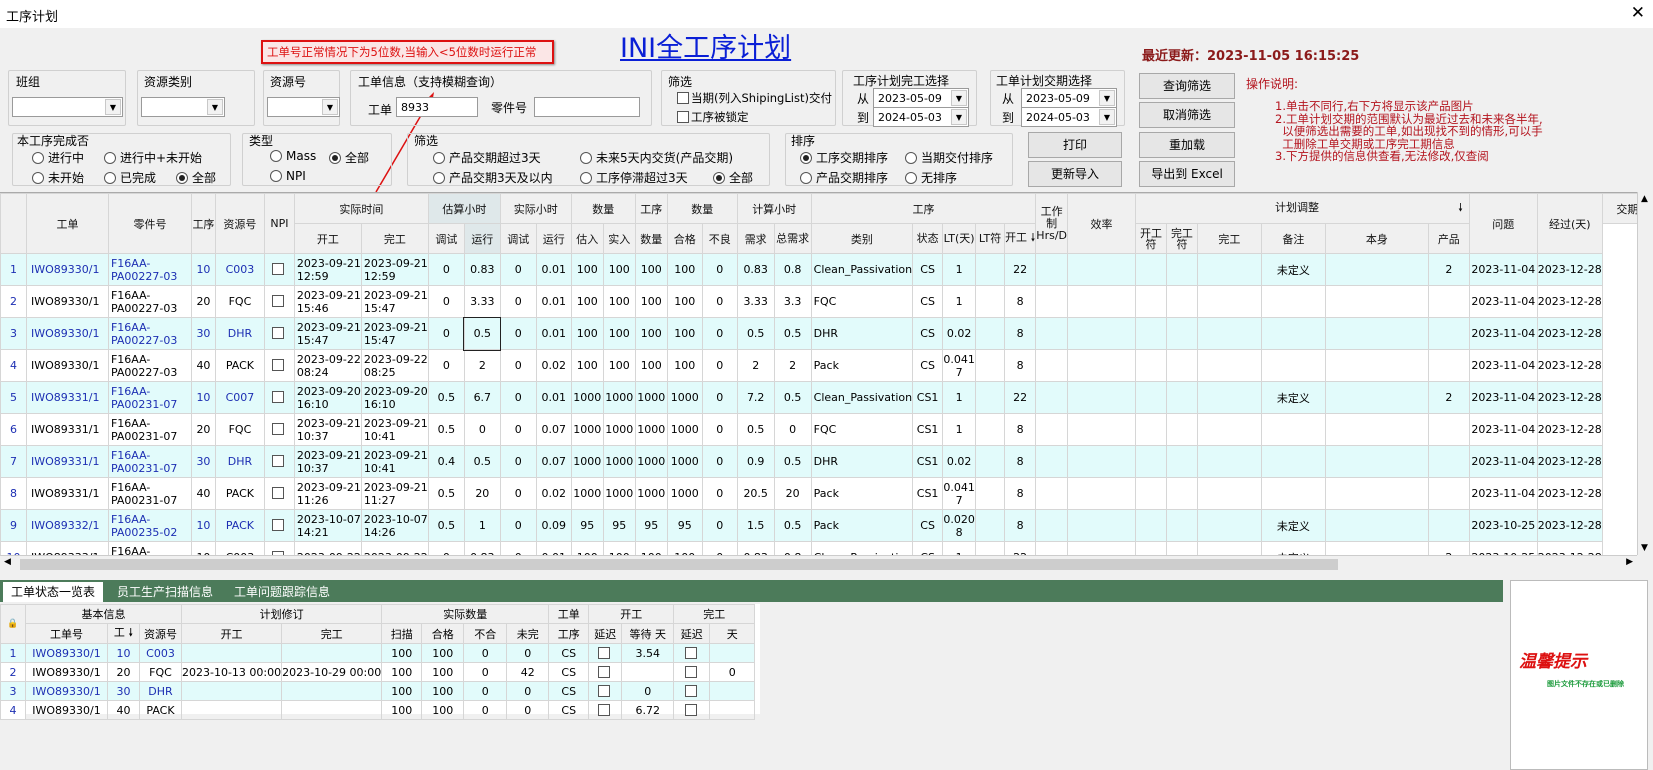 The height and width of the screenshot is (770, 1653). Describe the element at coordinates (862, 548) in the screenshot. I see `category-cell: Clean_Passivati` at that location.